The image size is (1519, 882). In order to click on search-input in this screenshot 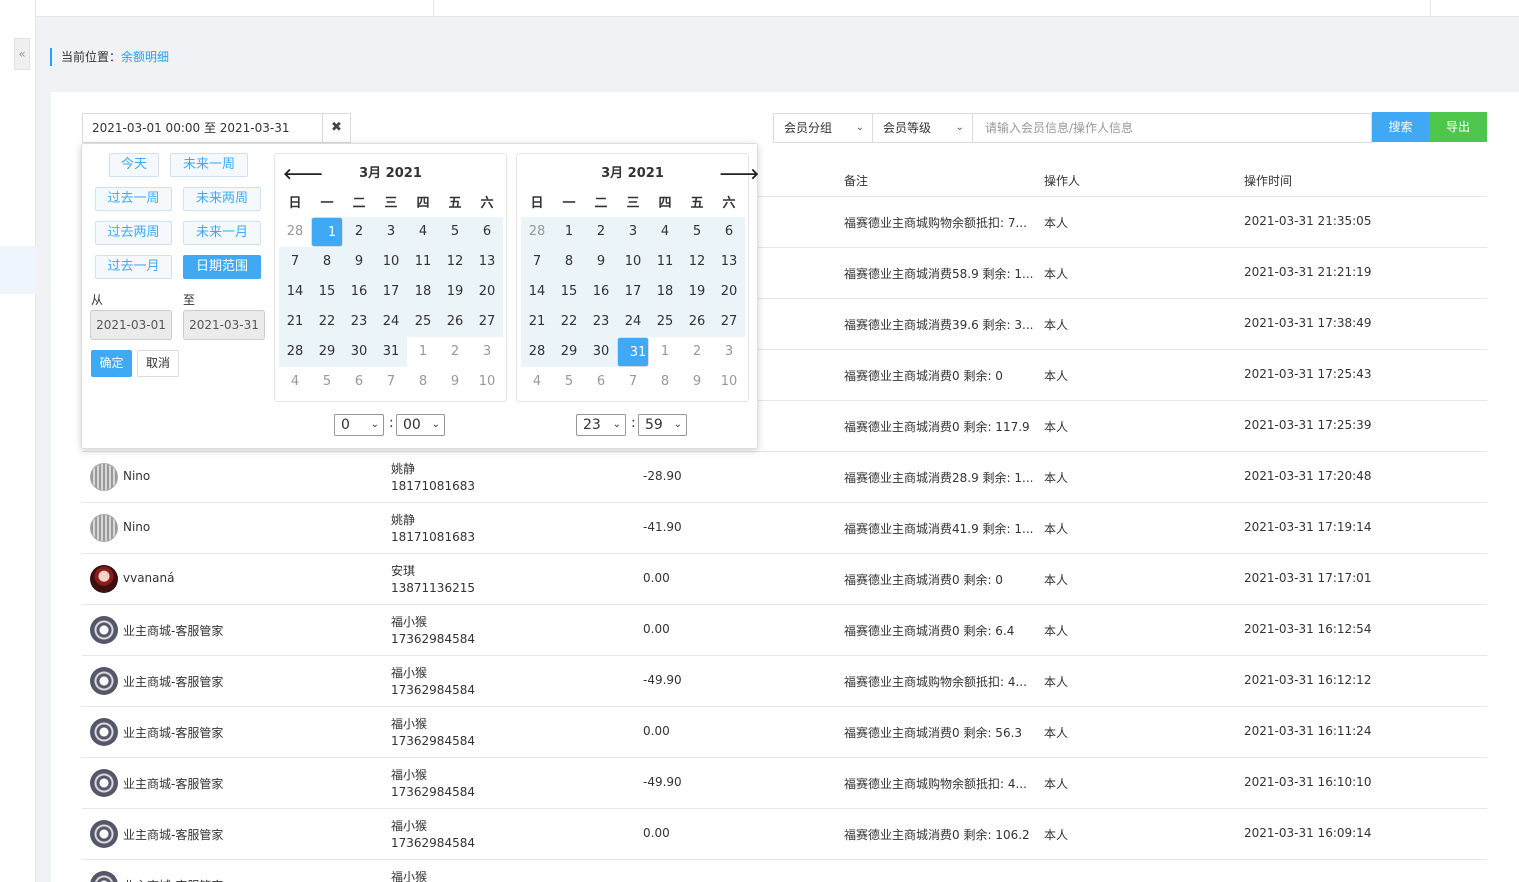, I will do `click(1172, 128)`.